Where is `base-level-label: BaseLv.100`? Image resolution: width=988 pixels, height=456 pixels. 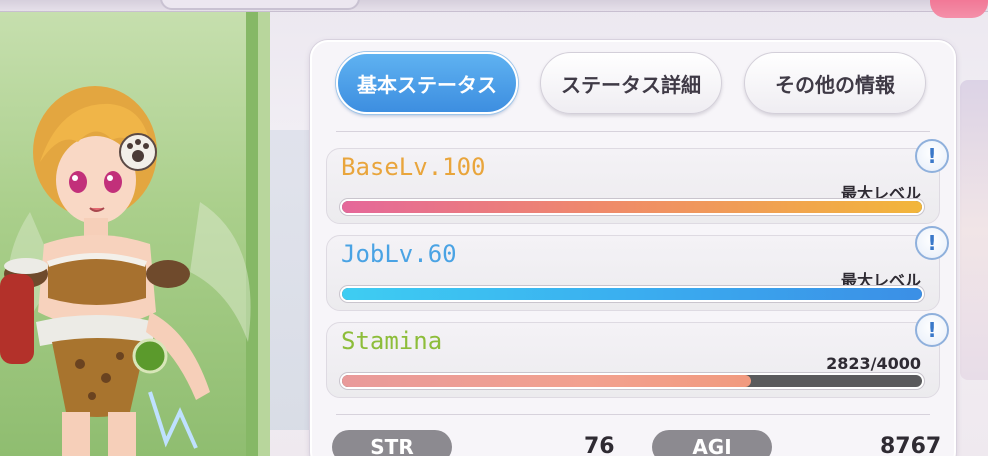 base-level-label: BaseLv.100 is located at coordinates (413, 167).